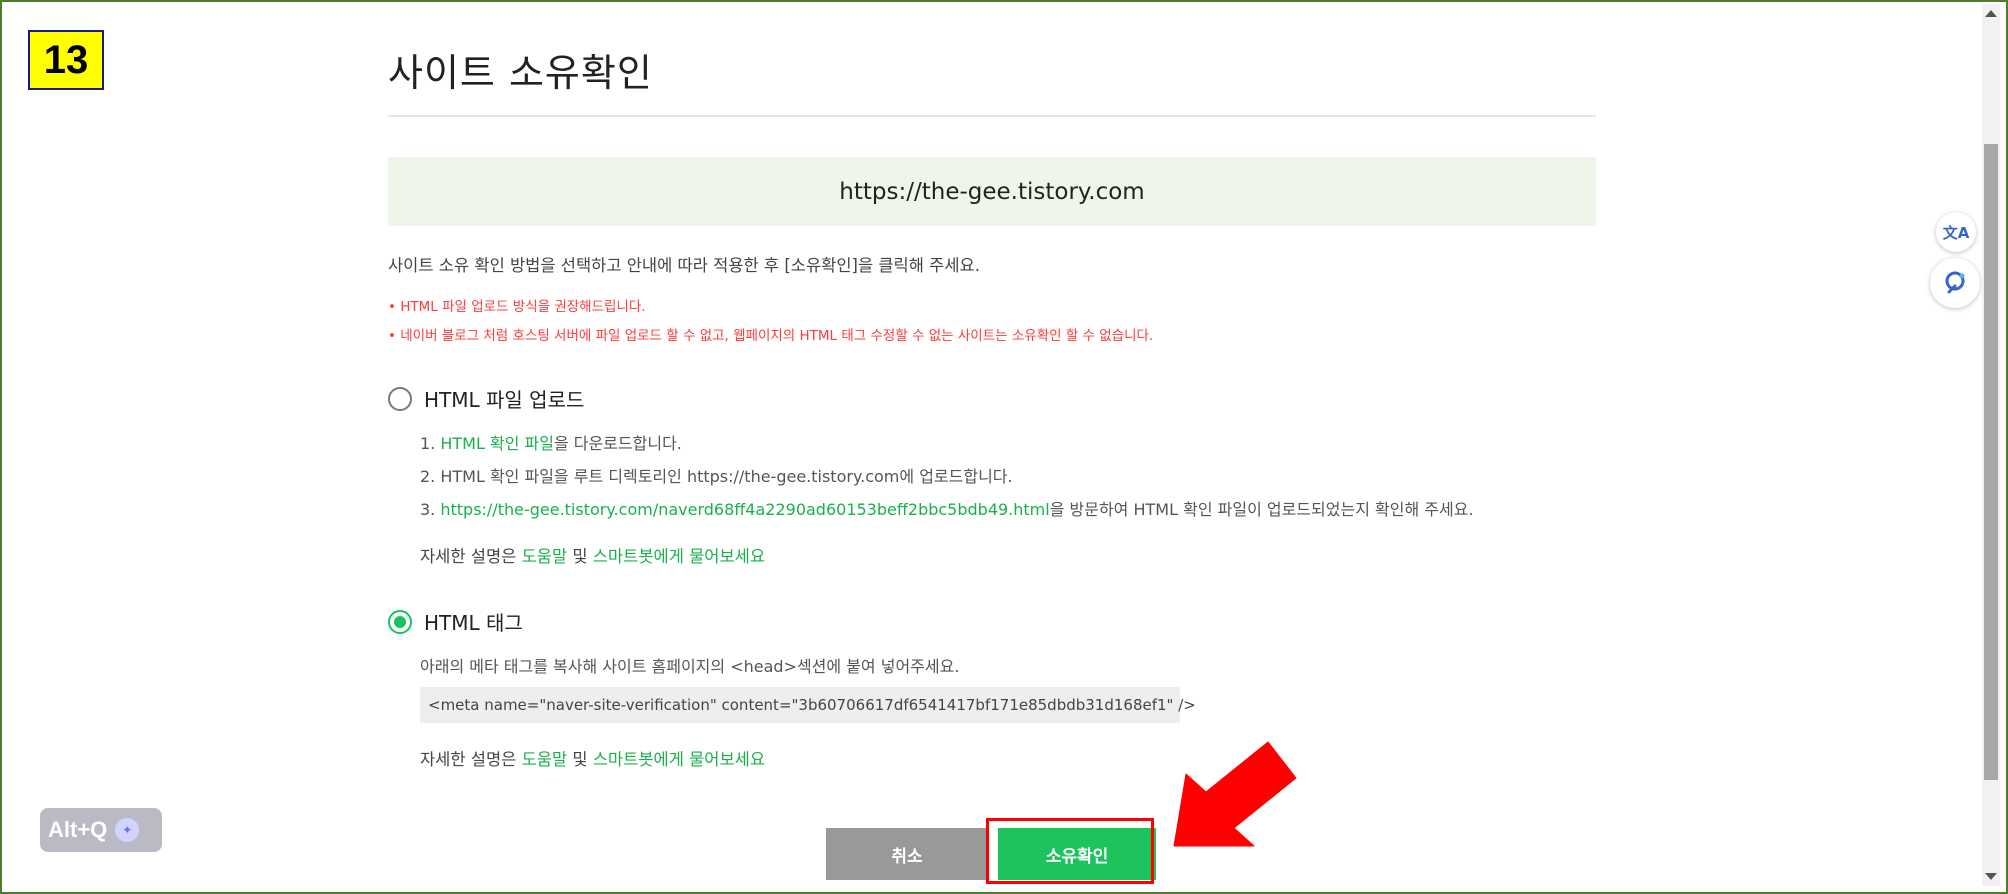 The height and width of the screenshot is (894, 2008). I want to click on assistant-button, so click(1955, 283).